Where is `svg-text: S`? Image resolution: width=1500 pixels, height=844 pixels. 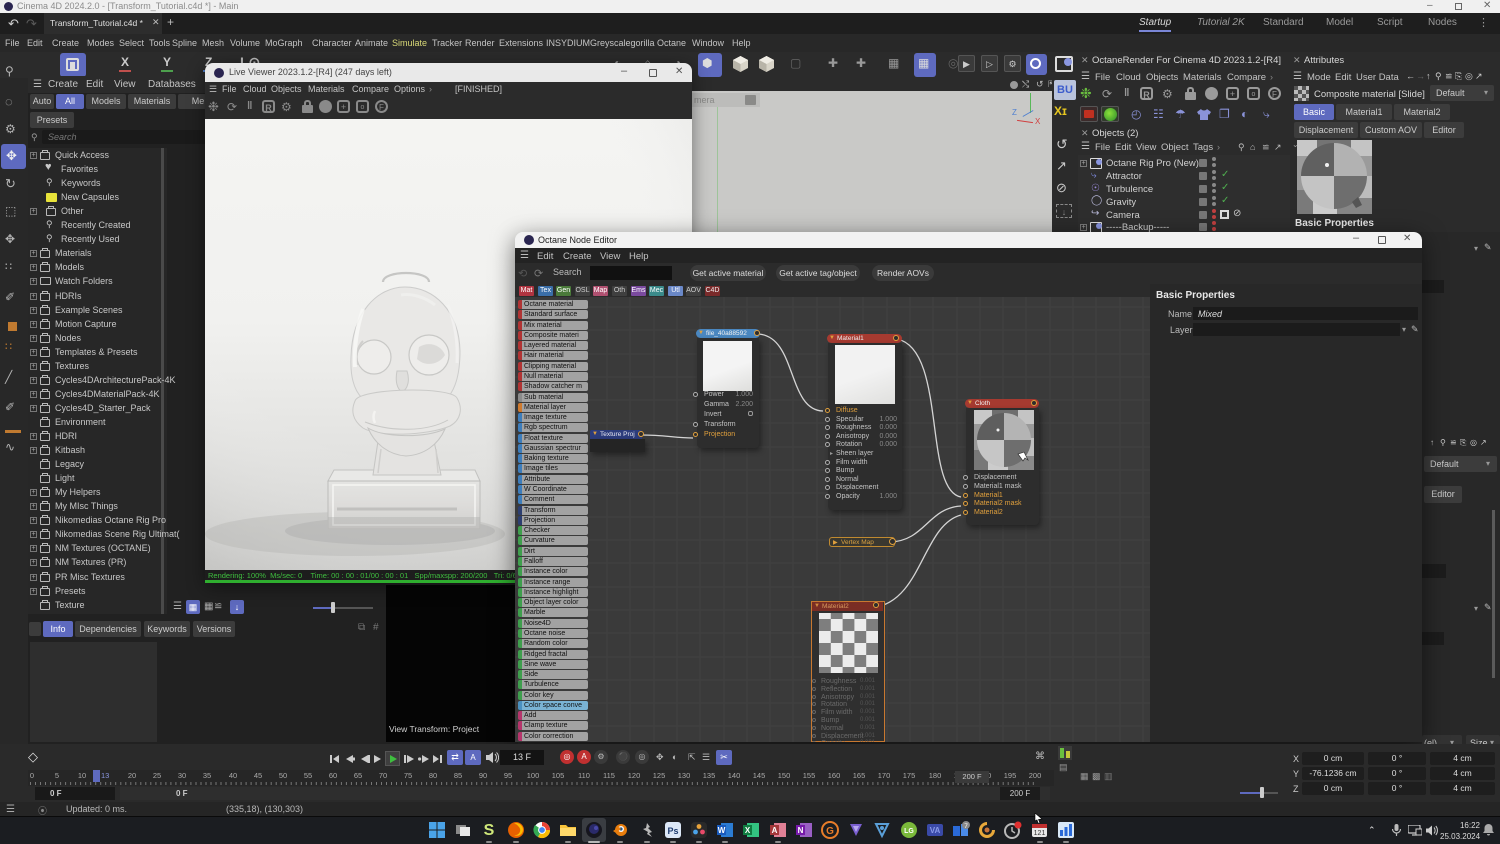
svg-text: S is located at coordinates (489, 830).